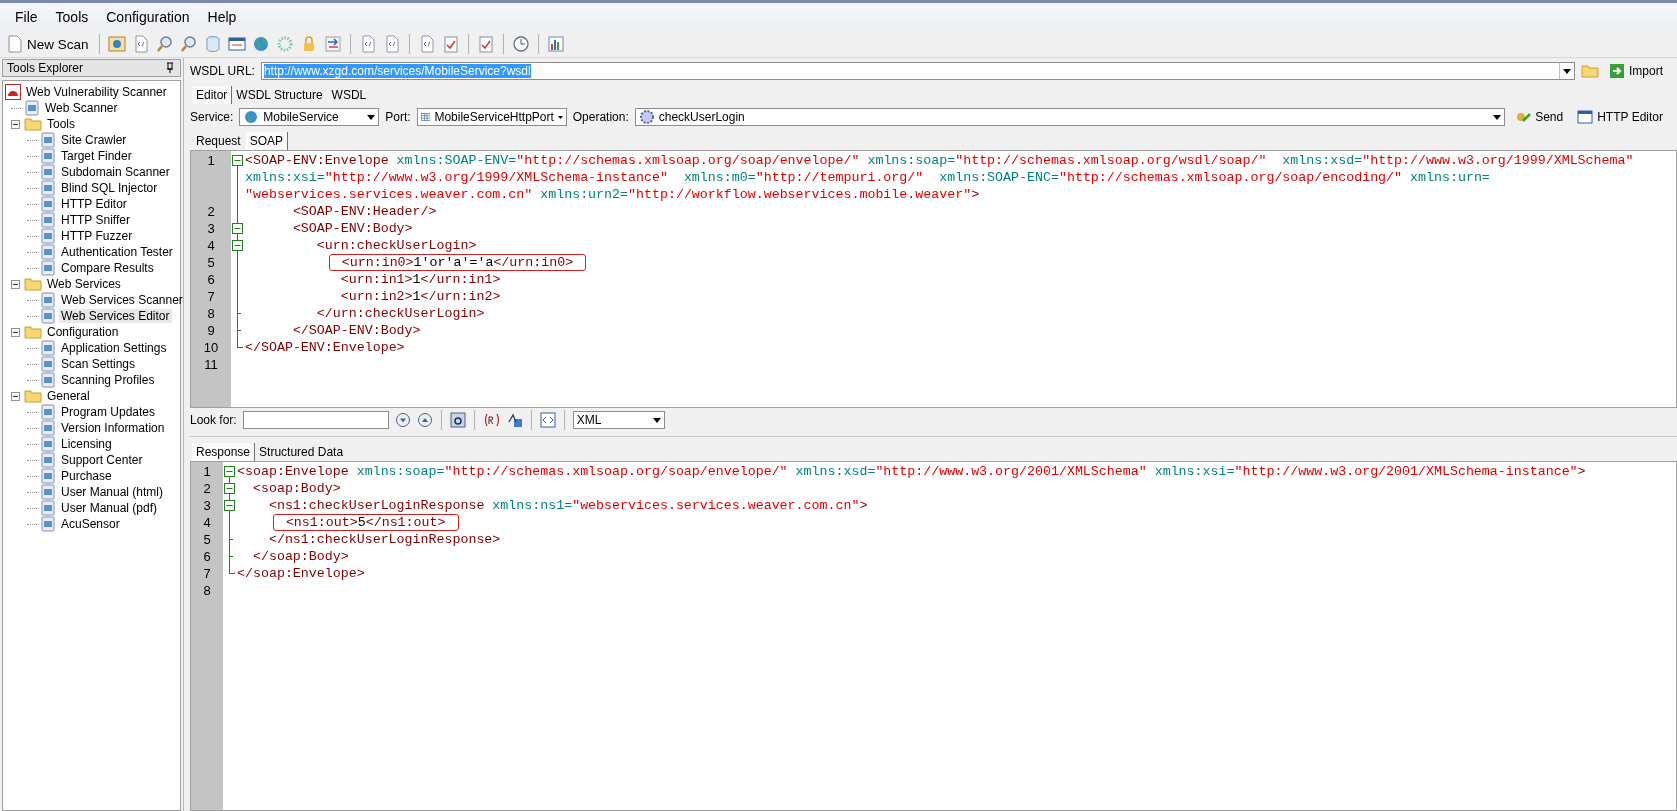  Describe the element at coordinates (164, 44) in the screenshot. I see `magnifier-icon` at that location.